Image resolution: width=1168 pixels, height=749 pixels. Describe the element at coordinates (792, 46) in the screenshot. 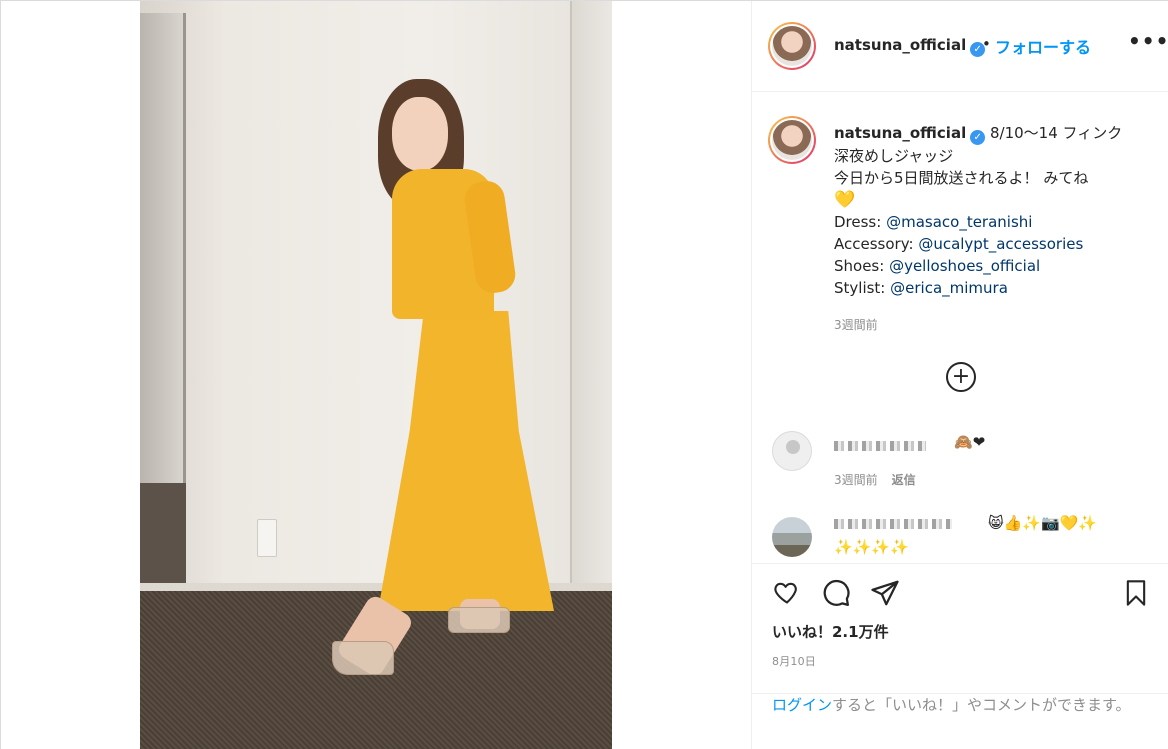

I see `avatar` at that location.